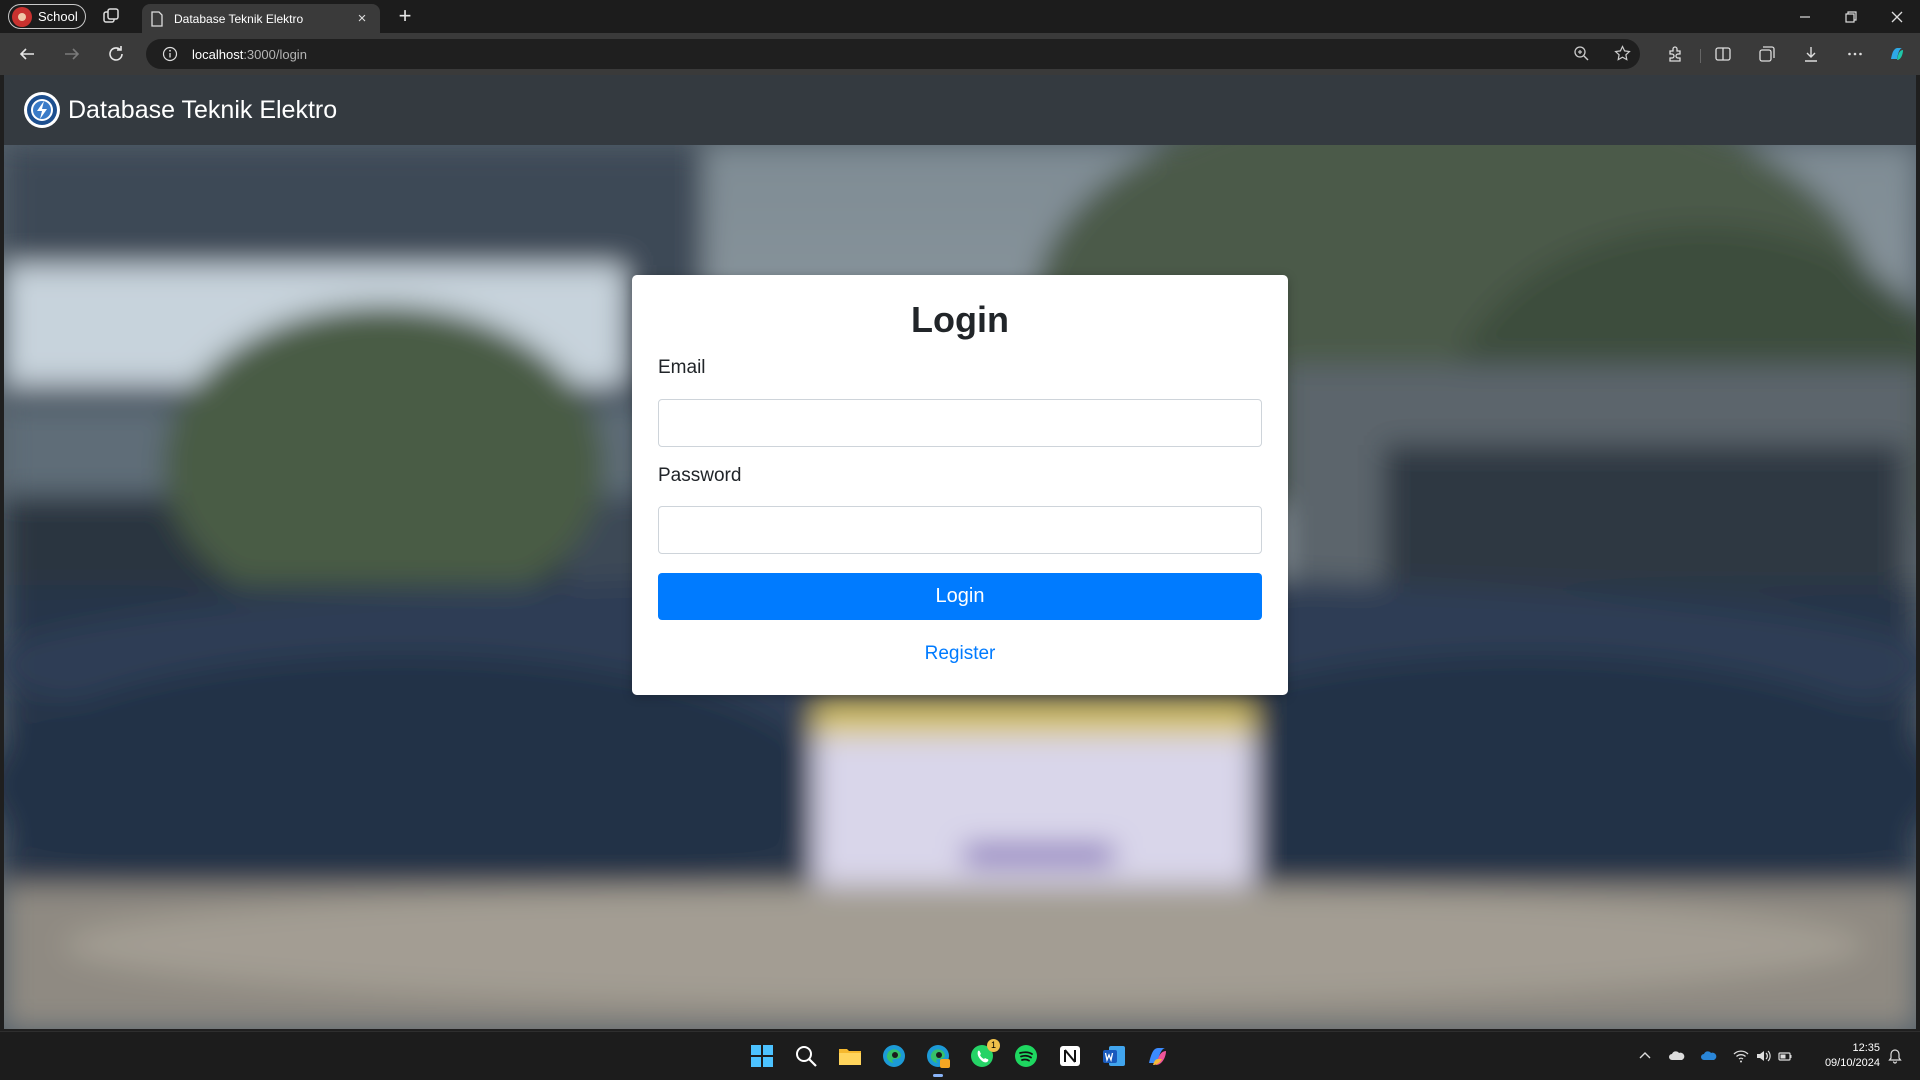 The image size is (1920, 1080). What do you see at coordinates (960, 423) in the screenshot?
I see `email-field` at bounding box center [960, 423].